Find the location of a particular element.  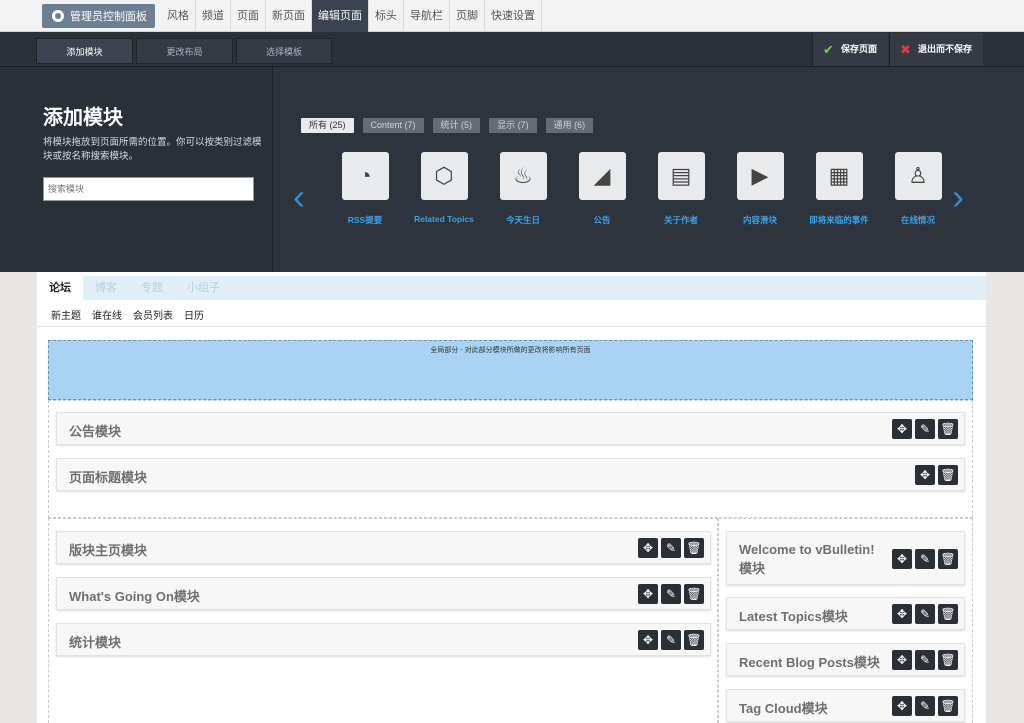

module-label: 内容滑块 is located at coordinates (759, 220).